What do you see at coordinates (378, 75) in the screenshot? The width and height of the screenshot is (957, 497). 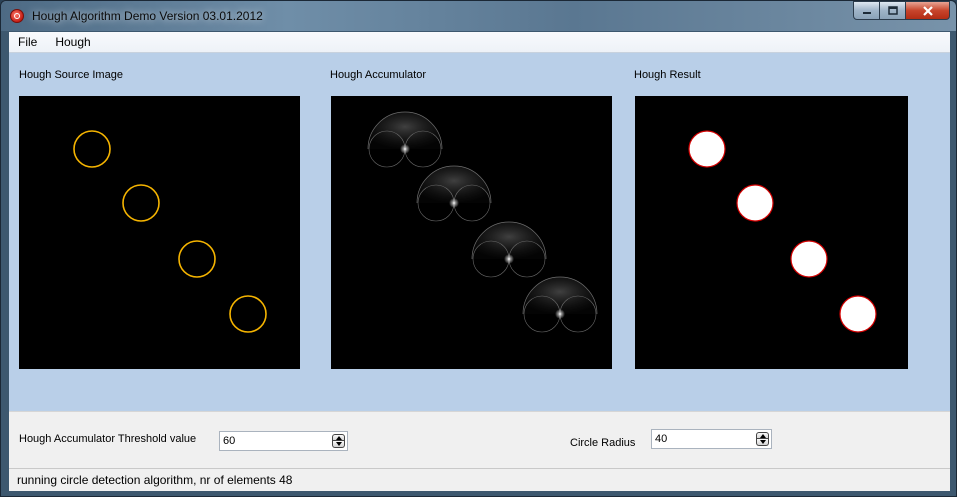 I see `accumulator-label: Hough Accumulator` at bounding box center [378, 75].